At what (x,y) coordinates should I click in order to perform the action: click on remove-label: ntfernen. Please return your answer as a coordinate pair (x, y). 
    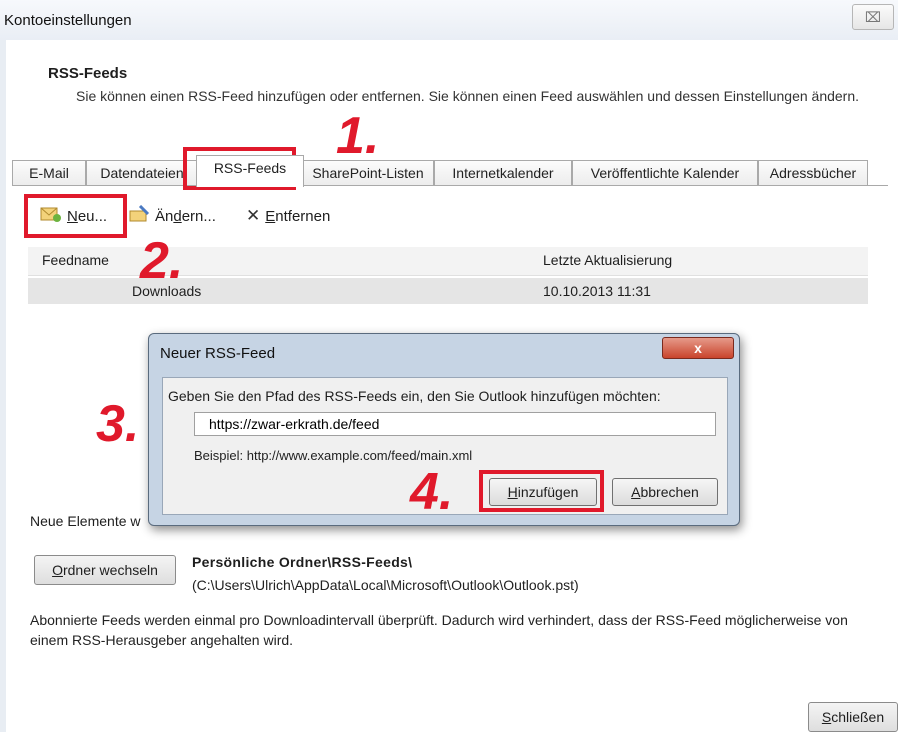
    Looking at the image, I should click on (303, 216).